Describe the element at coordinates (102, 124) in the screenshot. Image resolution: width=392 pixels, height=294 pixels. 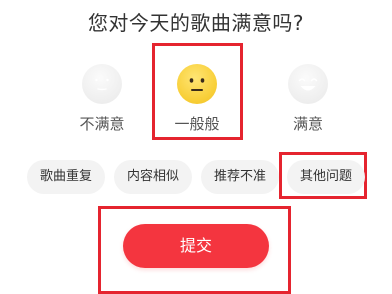
I see `rating-label-dissatisfied: 不满意` at that location.